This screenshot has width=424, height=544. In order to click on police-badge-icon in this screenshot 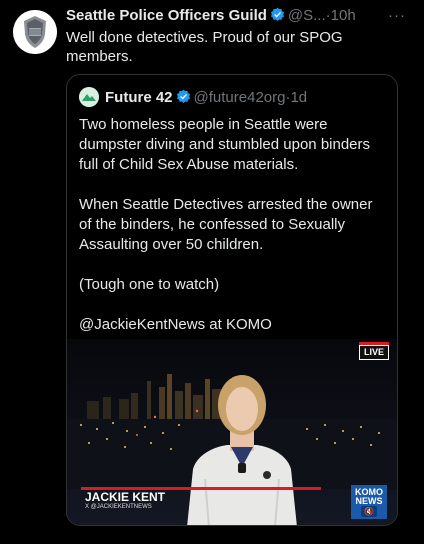, I will do `click(35, 32)`.